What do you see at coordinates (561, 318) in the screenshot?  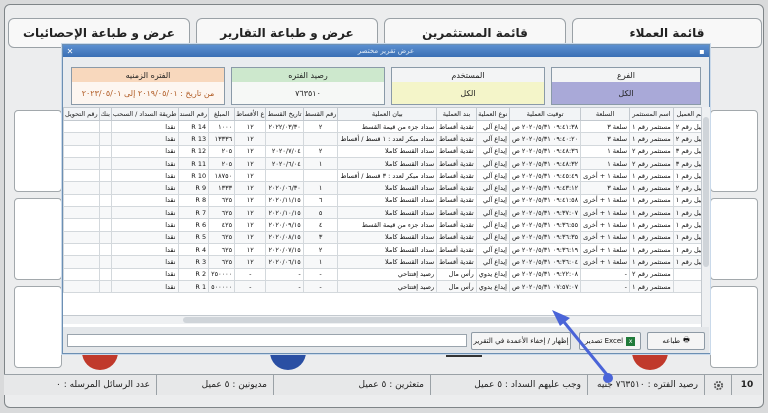 I see `arrow-head` at bounding box center [561, 318].